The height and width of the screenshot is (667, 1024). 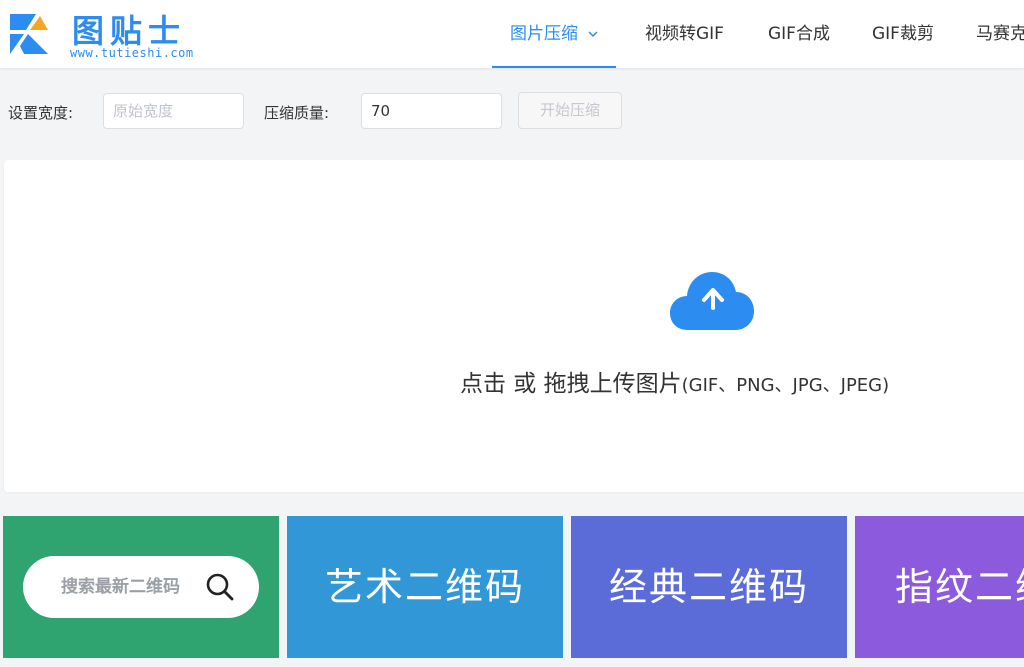 I want to click on logo-url: www.tutieshi.com, so click(x=132, y=53).